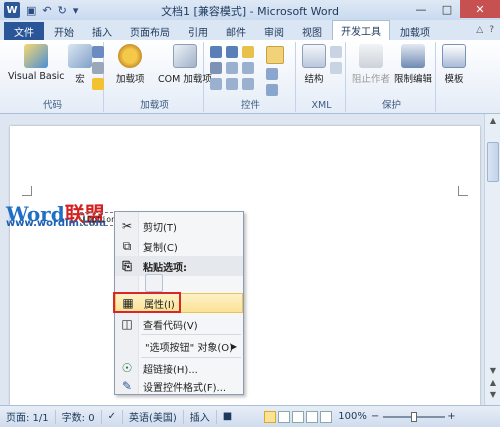  I want to click on structure-icon, so click(314, 56).